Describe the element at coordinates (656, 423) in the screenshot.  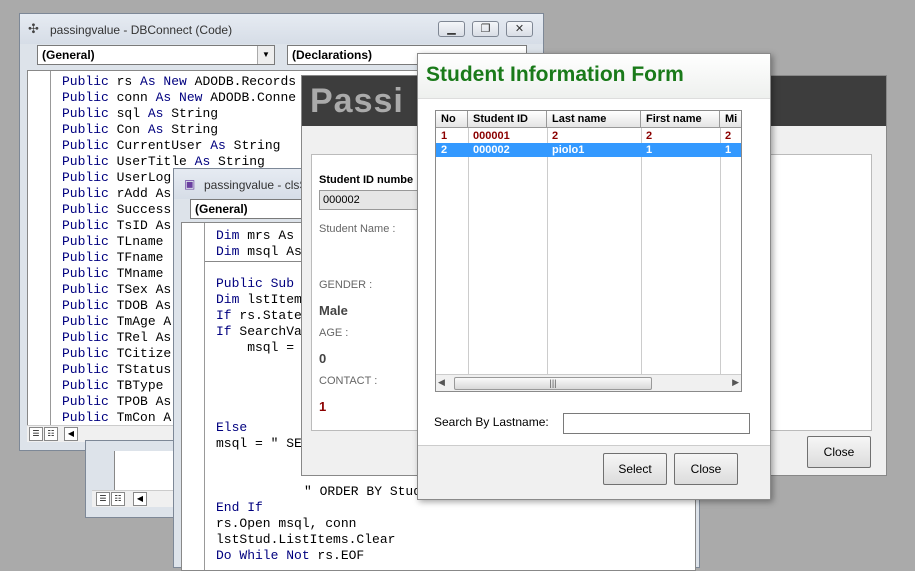
I see `search-lastname-input` at that location.